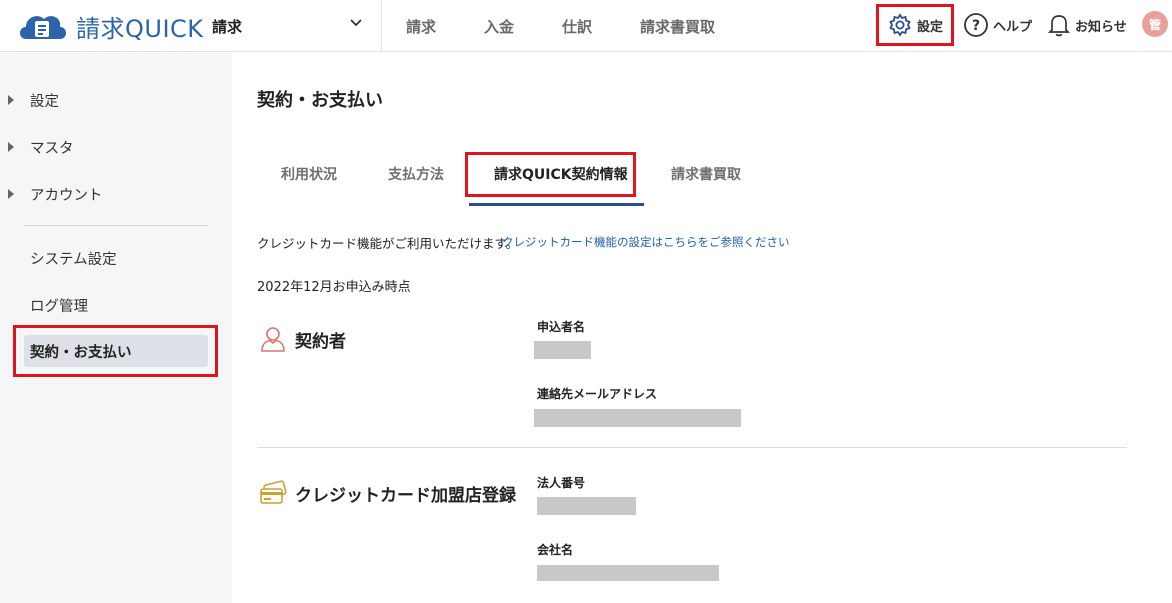  Describe the element at coordinates (900, 25) in the screenshot. I see `gear-icon` at that location.